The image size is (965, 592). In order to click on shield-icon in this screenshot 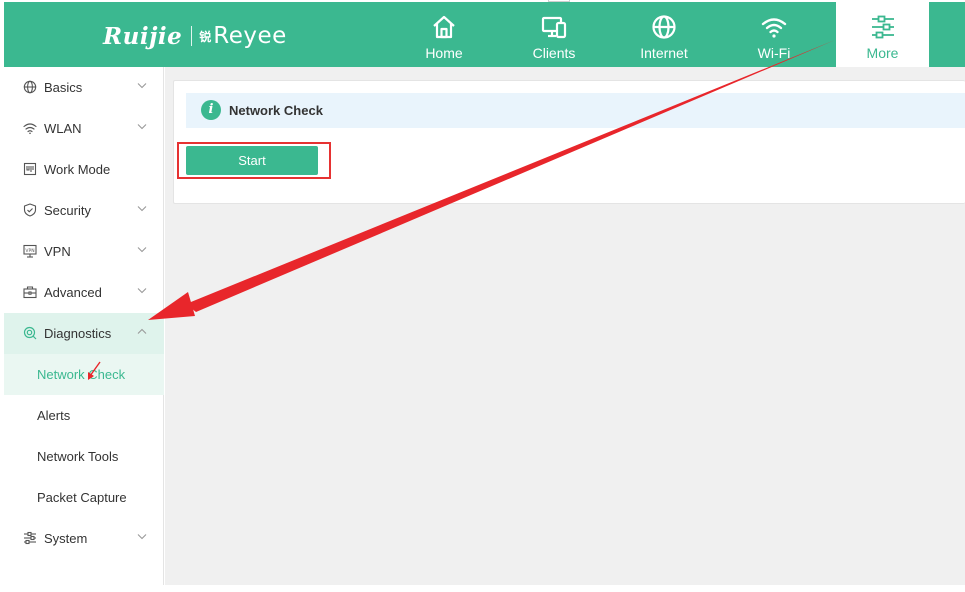, I will do `click(30, 210)`.